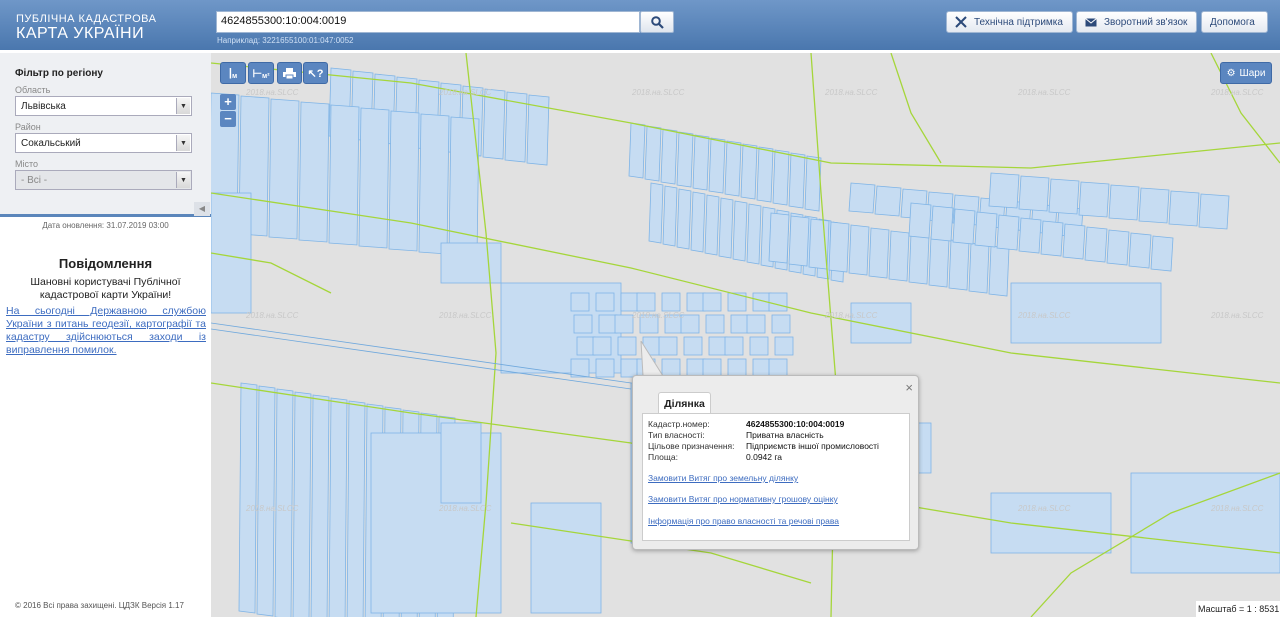  What do you see at coordinates (676, 435) in the screenshot?
I see `ownership-label: Тип власності:` at bounding box center [676, 435].